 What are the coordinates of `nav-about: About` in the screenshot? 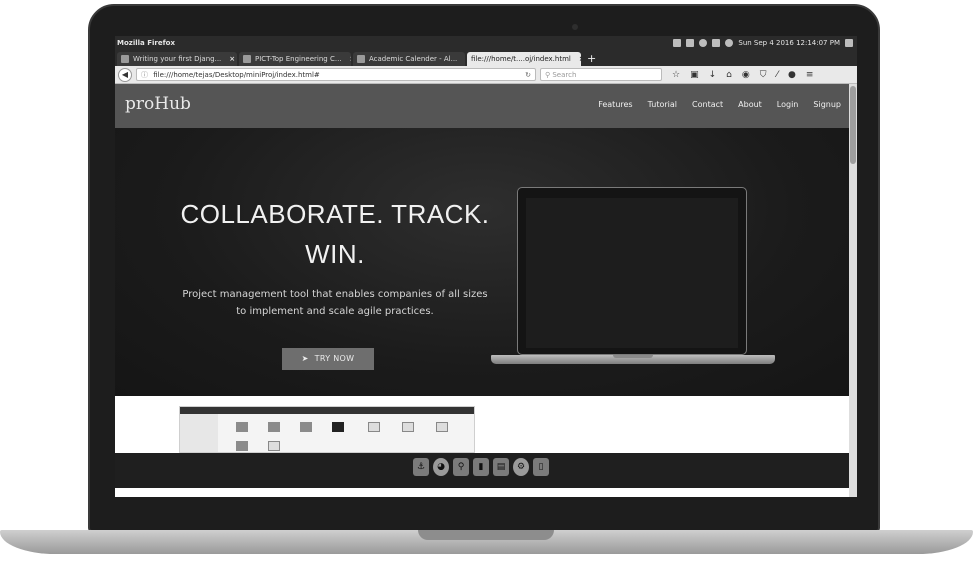 It's located at (750, 104).